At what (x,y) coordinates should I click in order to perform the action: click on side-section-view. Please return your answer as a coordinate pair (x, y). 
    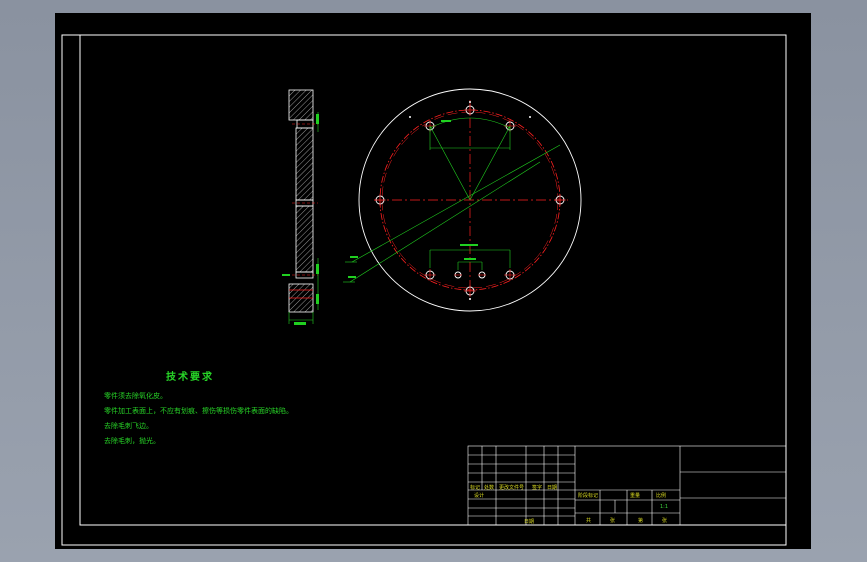
    Looking at the image, I should click on (300, 207).